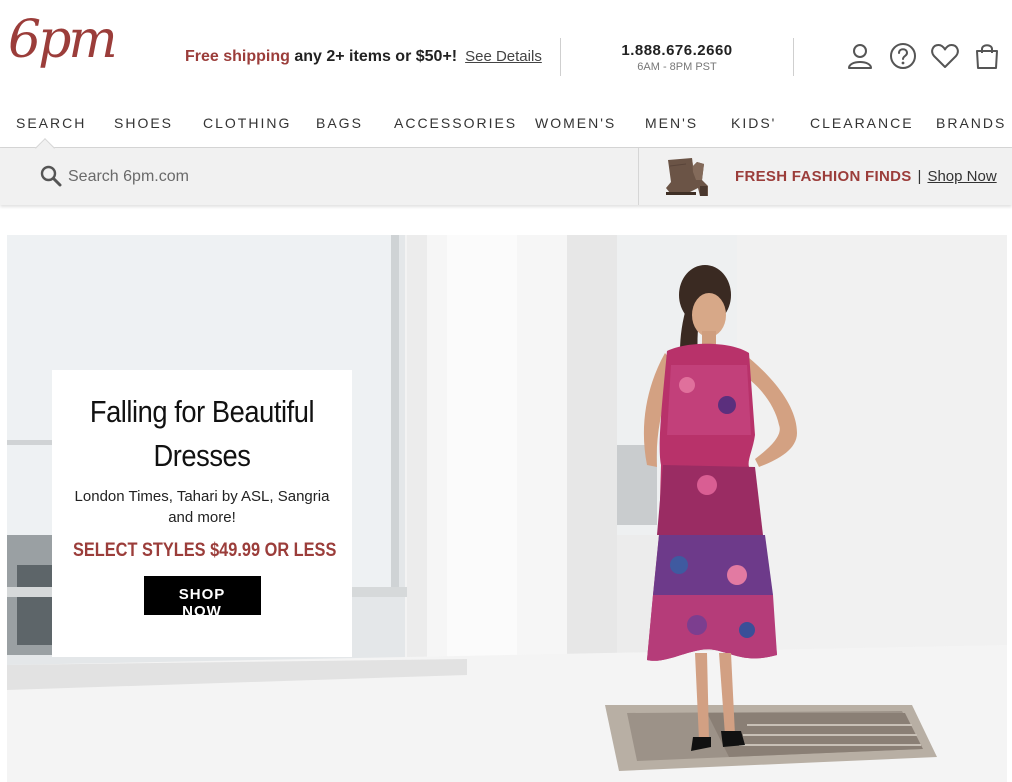 This screenshot has width=1012, height=782. I want to click on fresh-finds-promo: FRESH FASHION FINDS | Shop Now, so click(866, 176).